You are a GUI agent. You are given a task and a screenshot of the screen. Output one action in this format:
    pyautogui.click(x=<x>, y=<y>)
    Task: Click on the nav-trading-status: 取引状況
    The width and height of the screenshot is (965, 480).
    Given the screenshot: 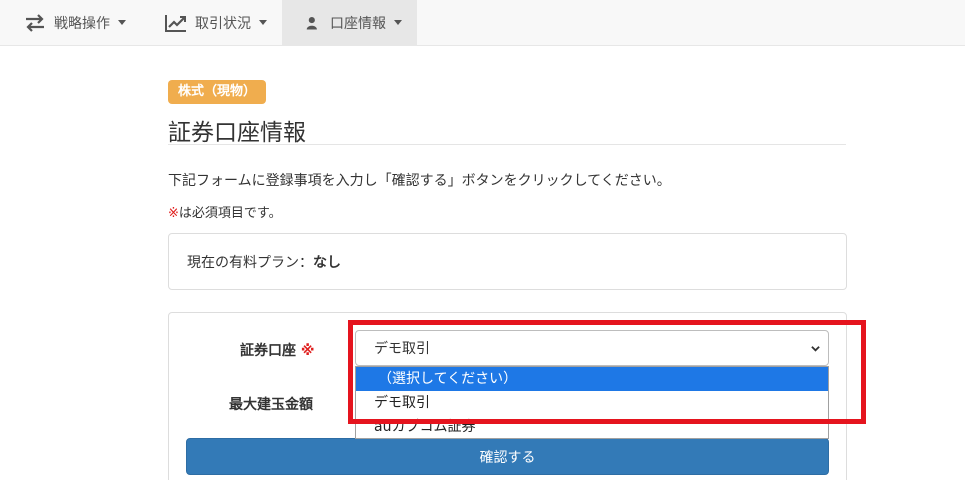 What is the action you would take?
    pyautogui.click(x=211, y=22)
    